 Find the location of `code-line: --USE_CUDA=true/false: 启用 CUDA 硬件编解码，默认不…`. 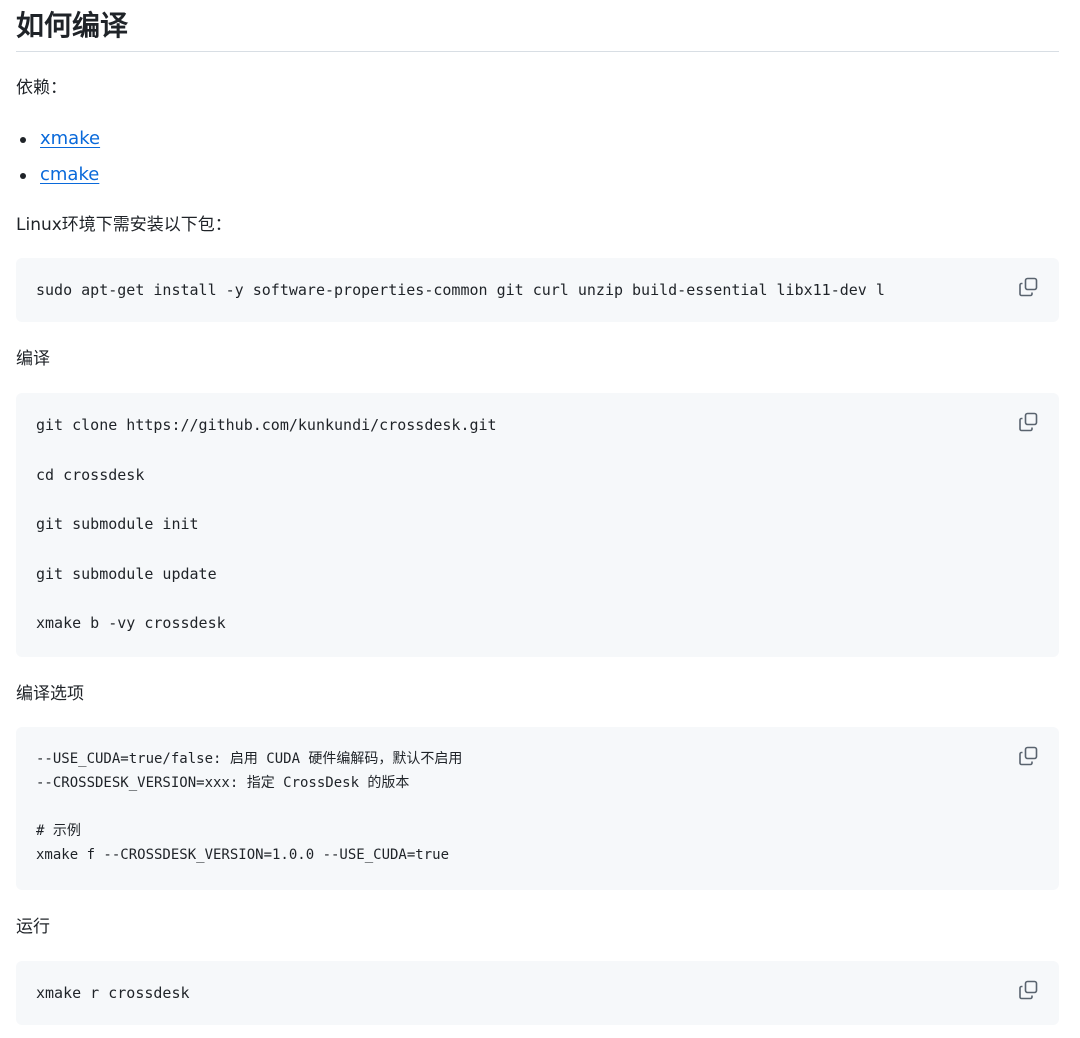

code-line: --USE_CUDA=true/false: 启用 CUDA 硬件编解码，默认不… is located at coordinates (249, 759).